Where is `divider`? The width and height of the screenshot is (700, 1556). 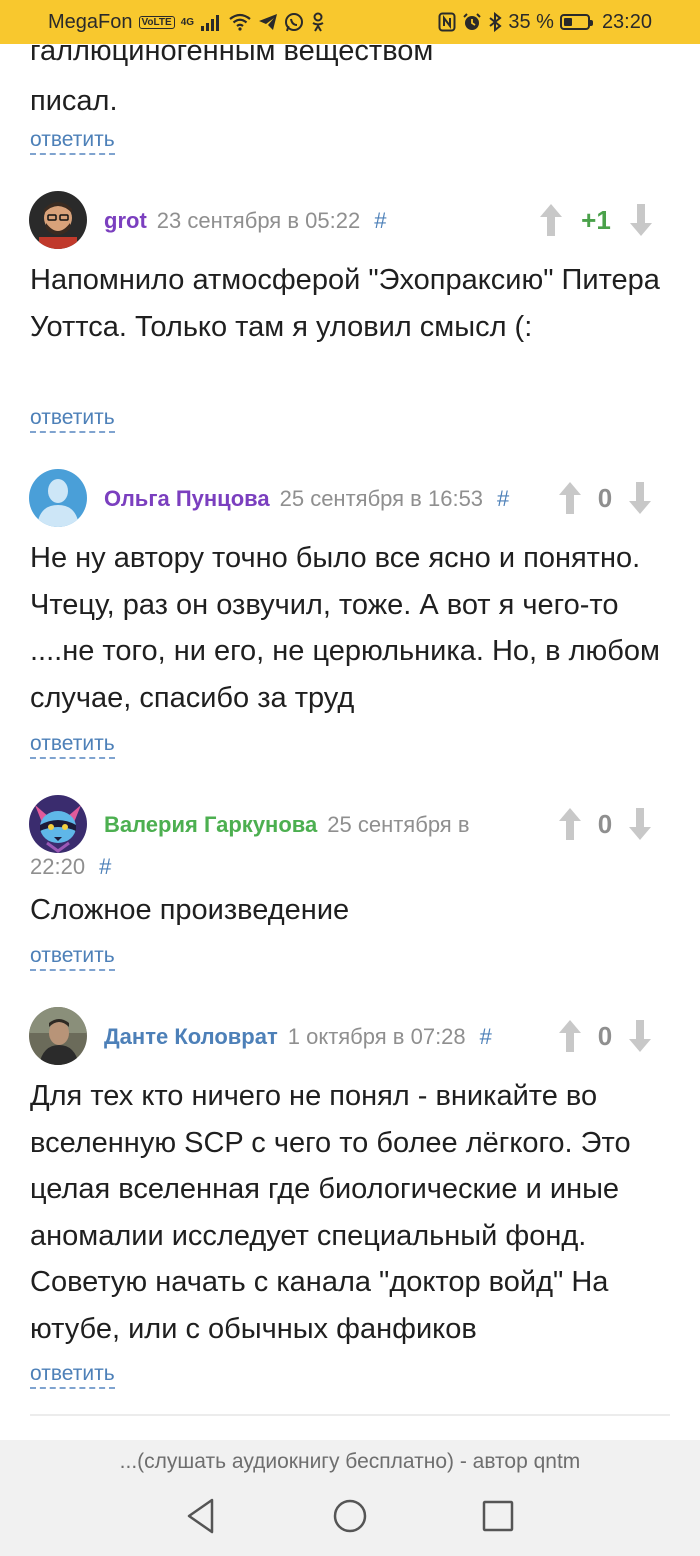
divider is located at coordinates (350, 1415).